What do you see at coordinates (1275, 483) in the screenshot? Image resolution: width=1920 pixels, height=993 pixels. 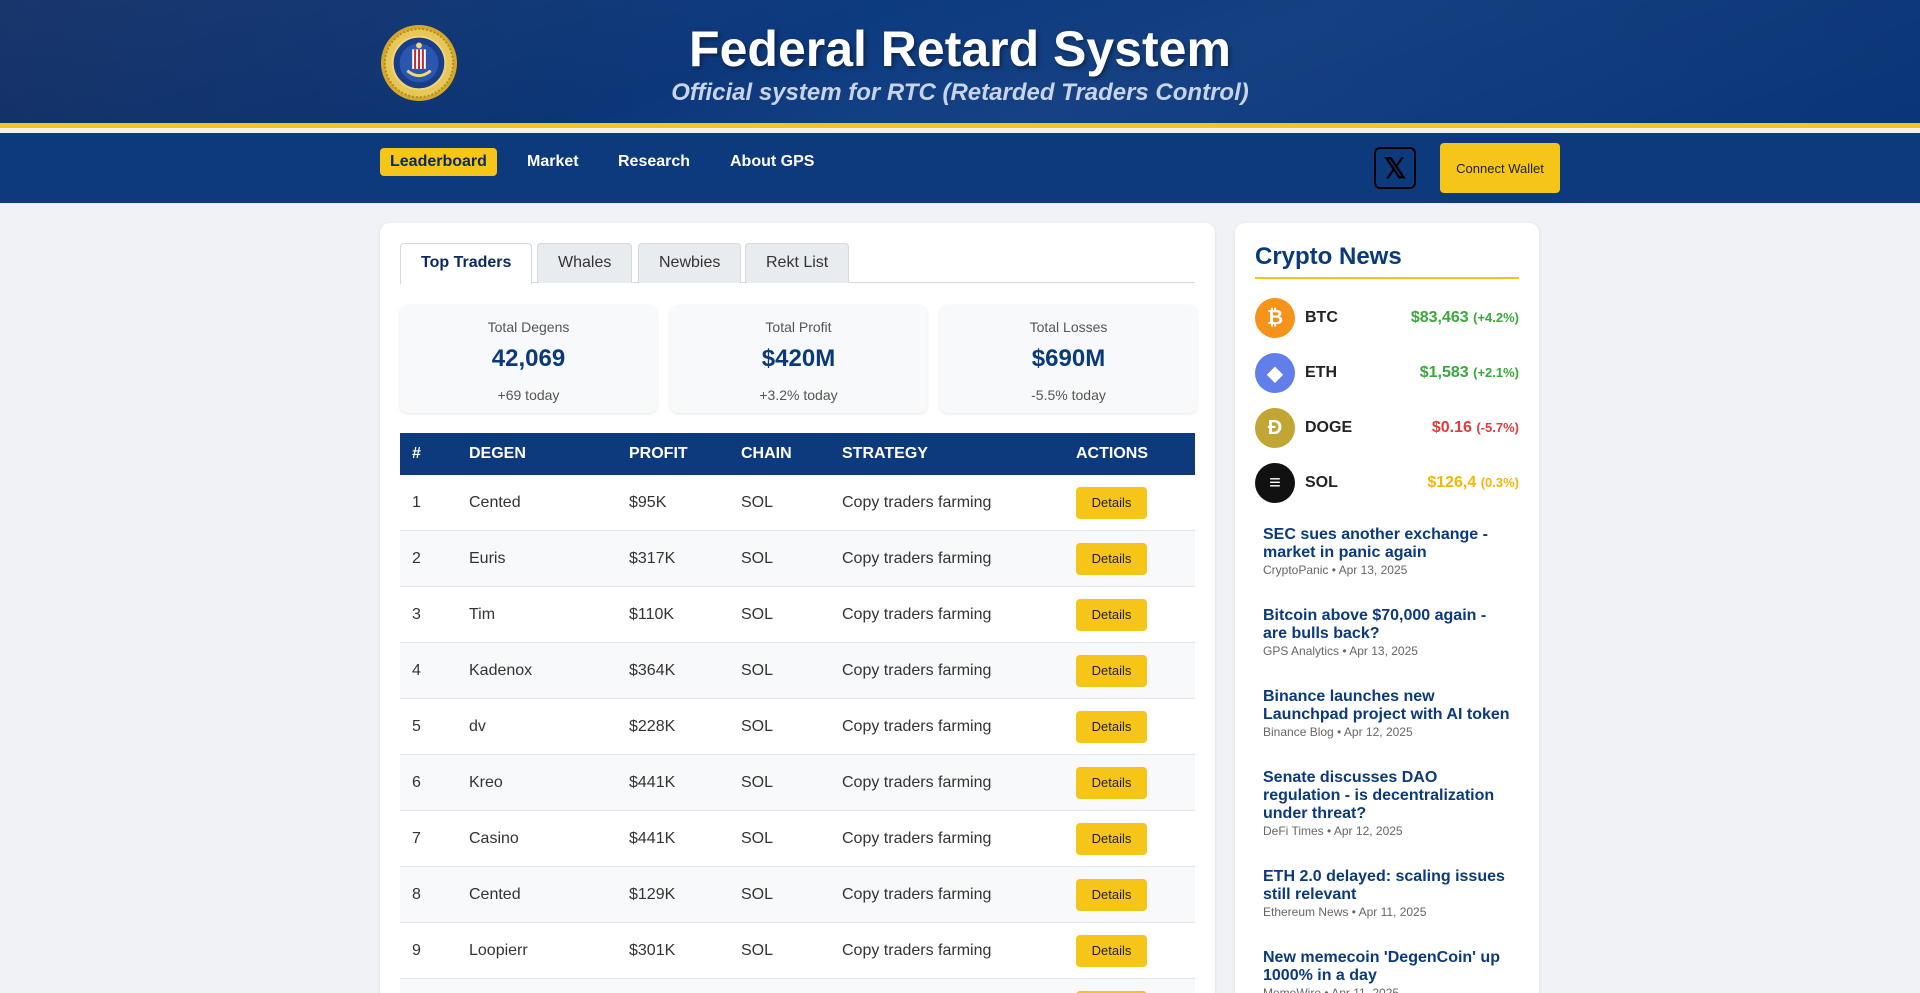 I see `solana-icon: ≡` at bounding box center [1275, 483].